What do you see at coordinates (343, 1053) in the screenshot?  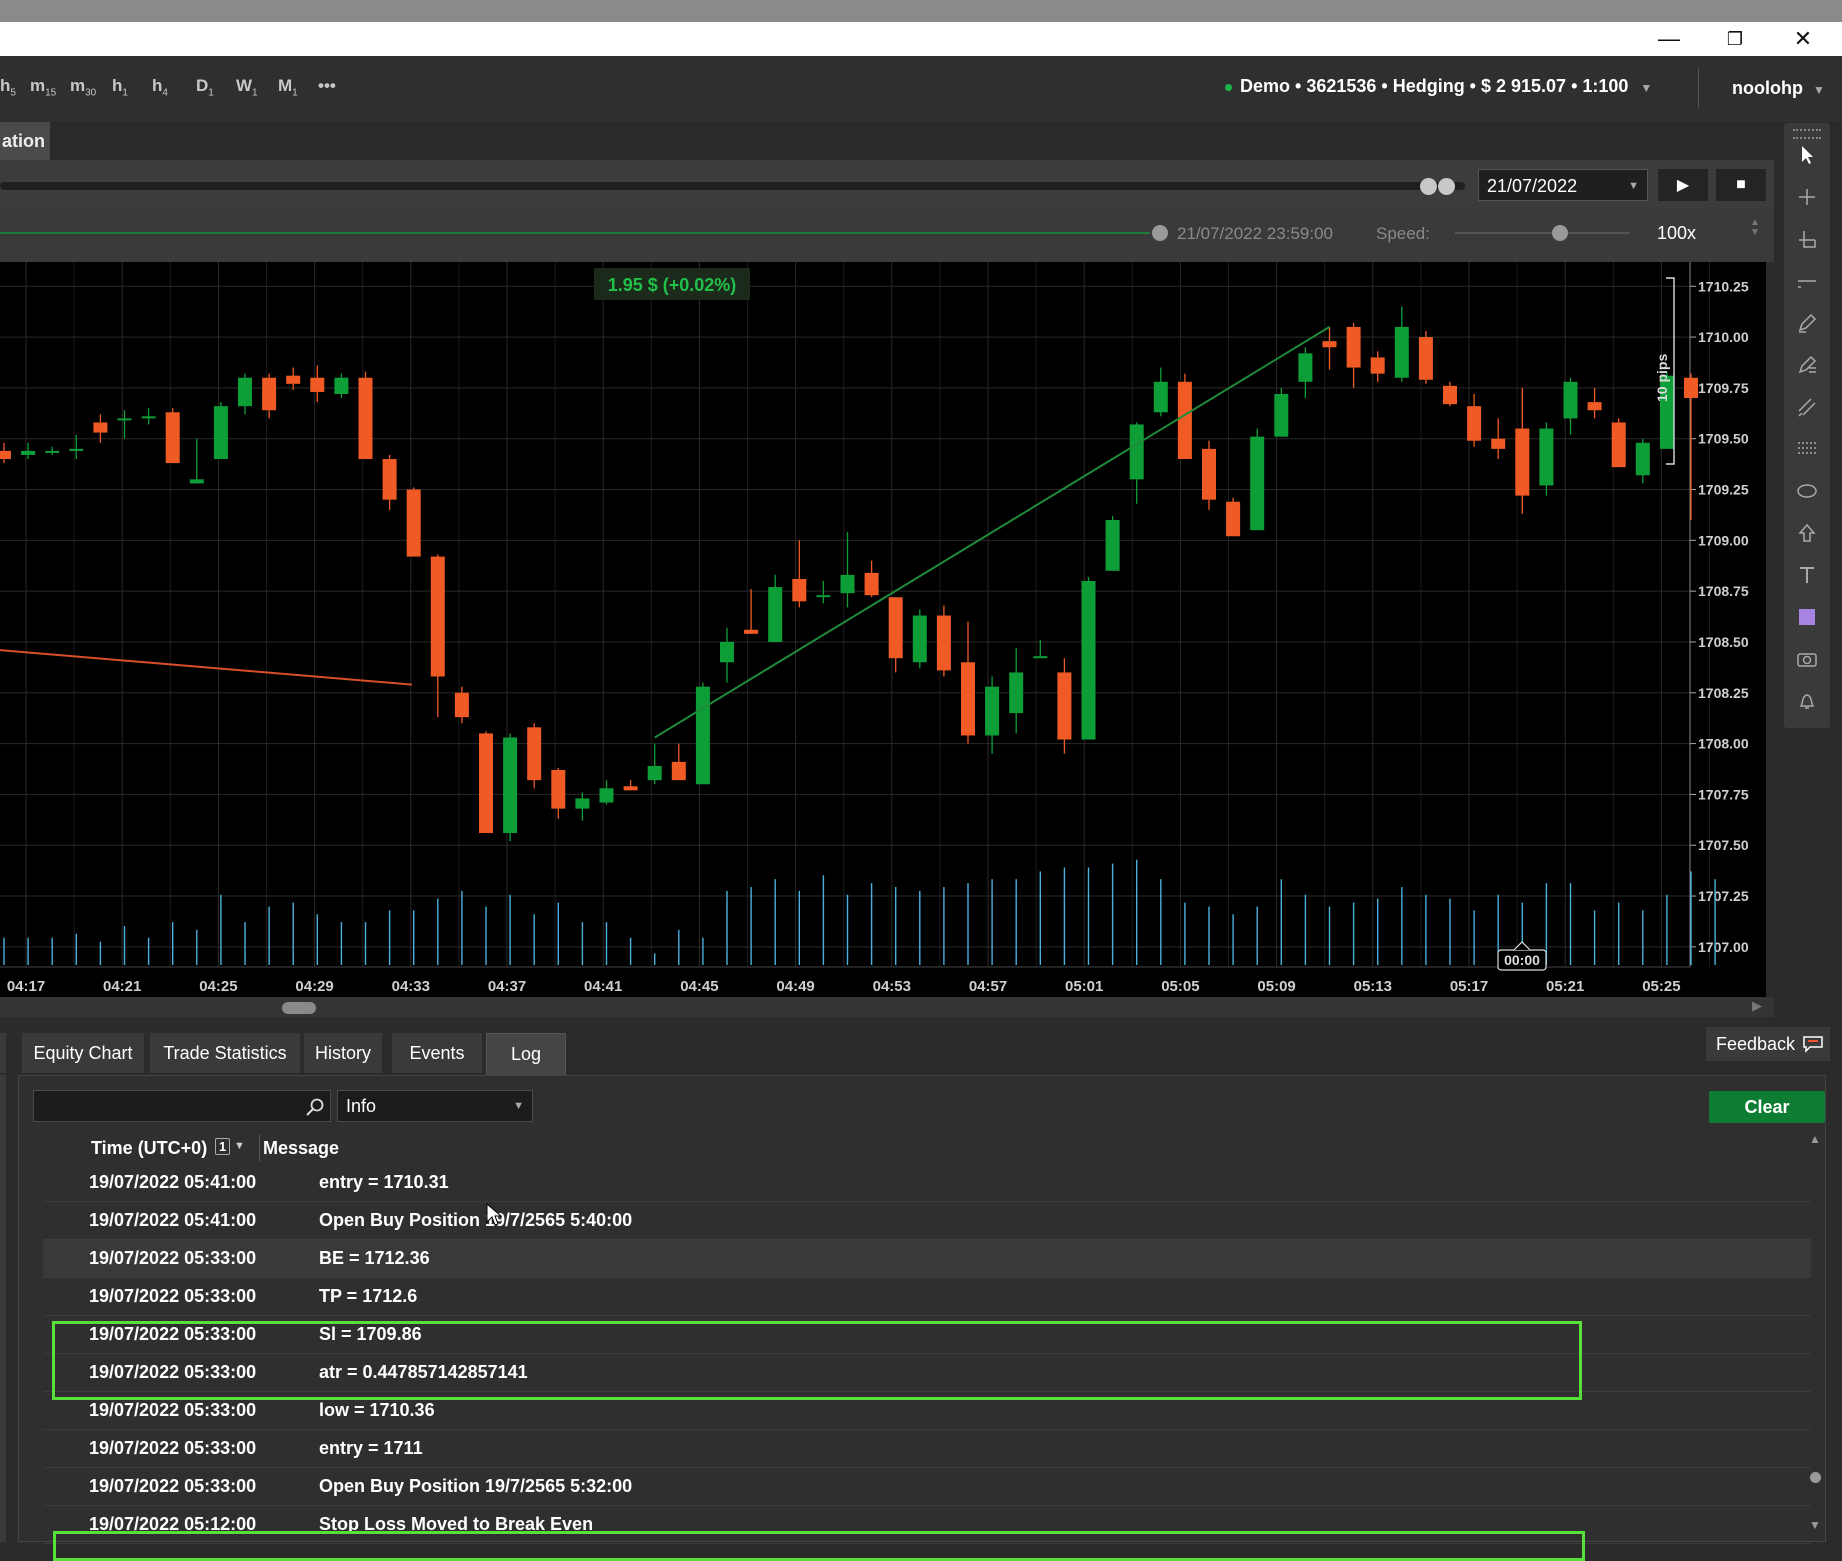 I see `tab-history: History` at bounding box center [343, 1053].